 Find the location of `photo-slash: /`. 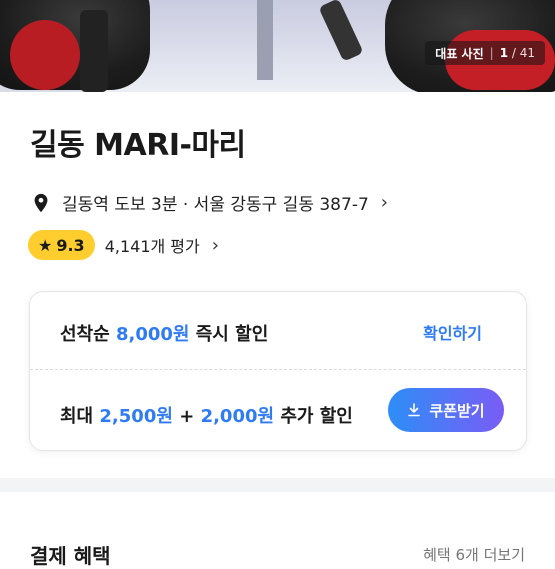

photo-slash: / is located at coordinates (514, 53).